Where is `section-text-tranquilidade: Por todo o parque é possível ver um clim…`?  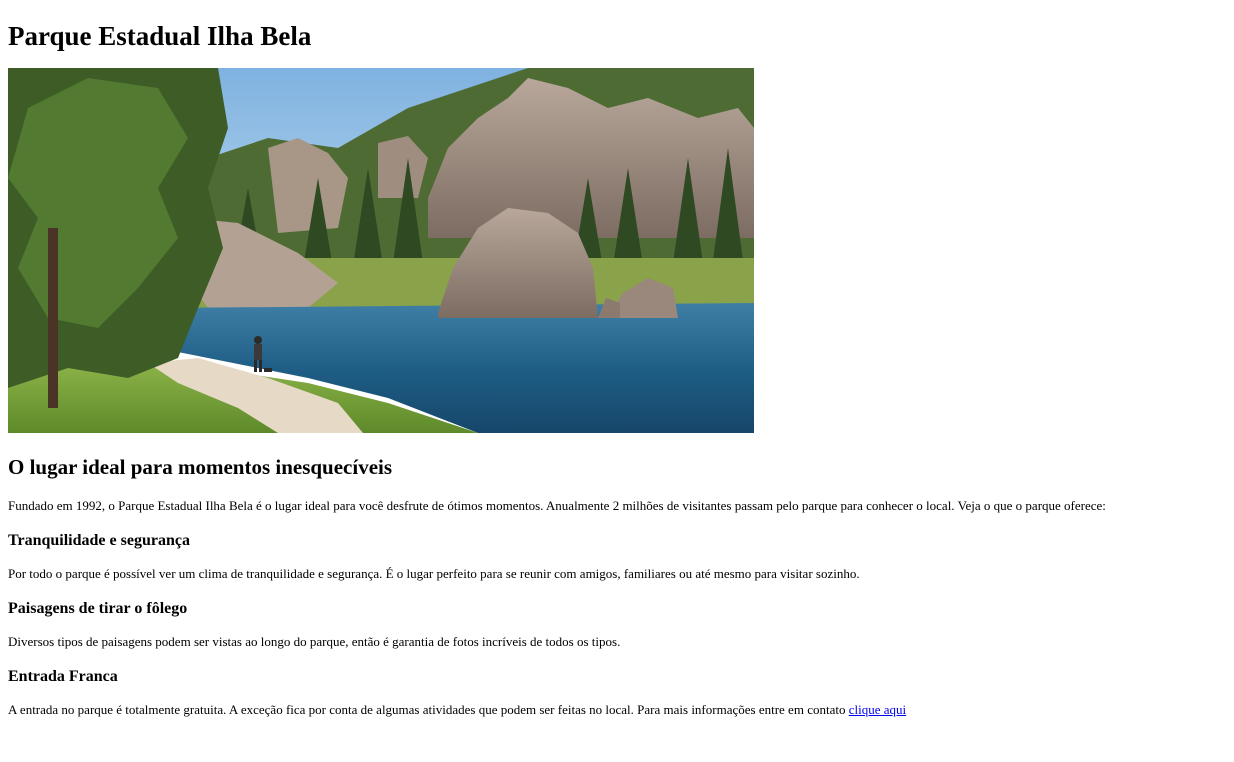
section-text-tranquilidade: Por todo o parque é possível ver um clim… is located at coordinates (434, 573).